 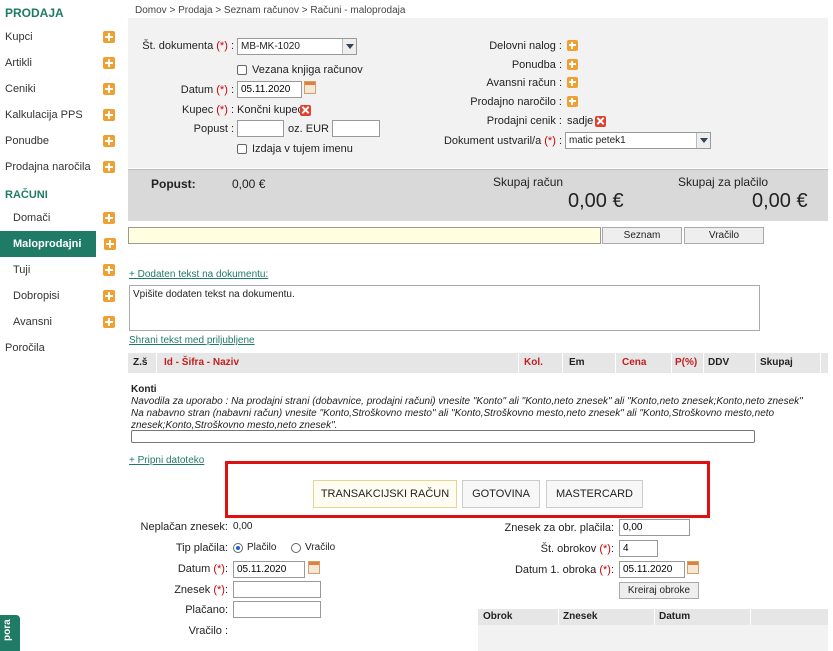 I want to click on mastercard-button: MASTERCARD, so click(x=594, y=494).